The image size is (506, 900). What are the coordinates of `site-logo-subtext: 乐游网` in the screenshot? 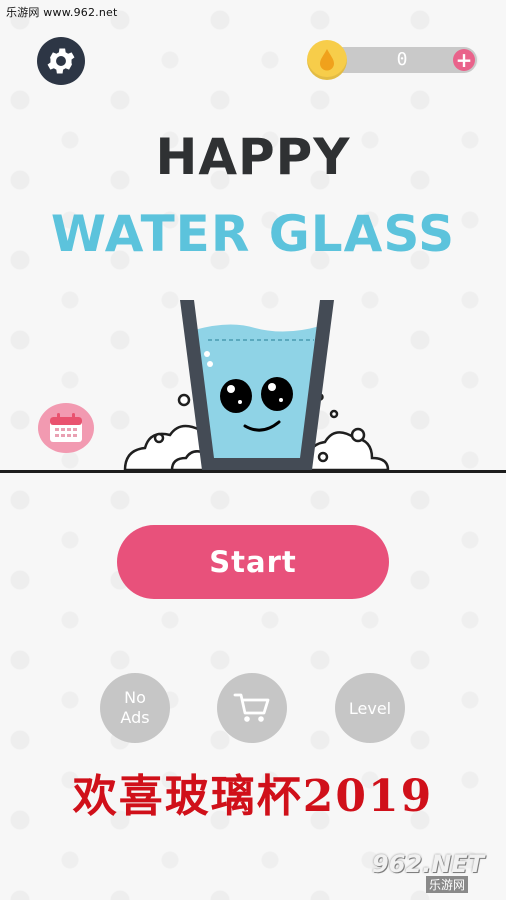 It's located at (447, 884).